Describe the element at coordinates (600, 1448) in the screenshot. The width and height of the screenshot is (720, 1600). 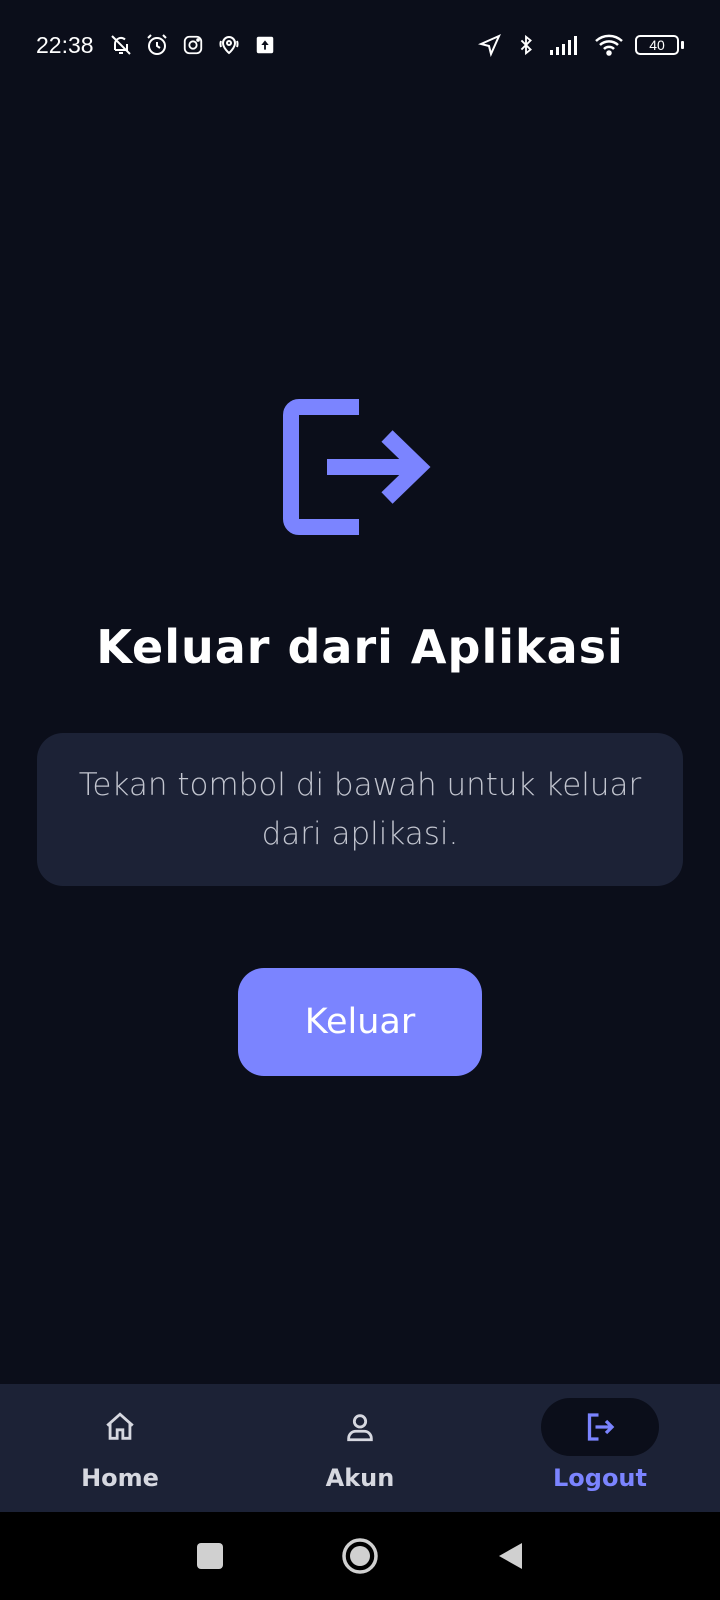
I see `nav-item-logout: Logout` at that location.